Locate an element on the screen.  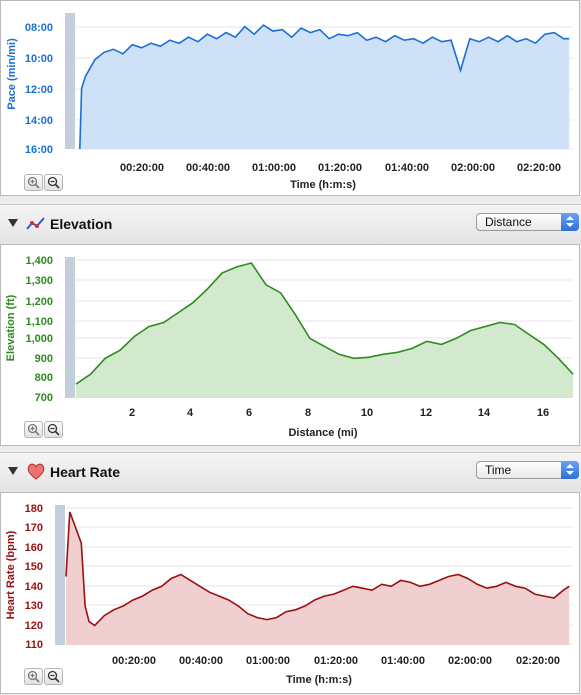
heart-rate-y-tick: 150 is located at coordinates (34, 567).